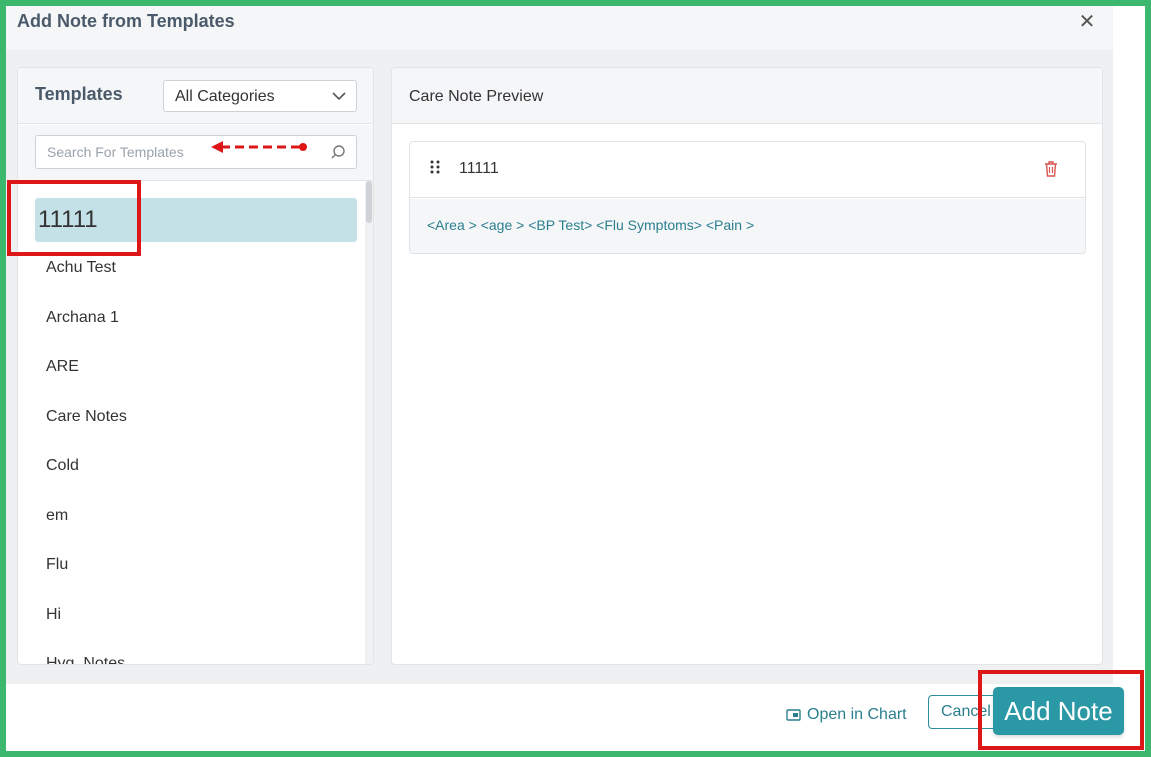  I want to click on note-card-header: 11111, so click(747, 170).